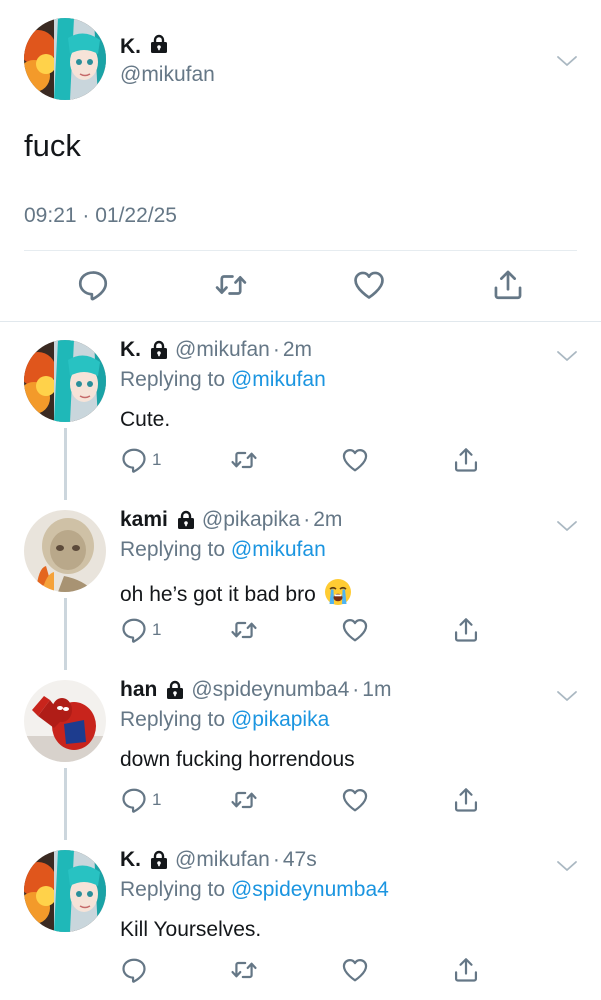 The width and height of the screenshot is (601, 1000). What do you see at coordinates (280, 719) in the screenshot?
I see `replying-to-link: @pikapika` at bounding box center [280, 719].